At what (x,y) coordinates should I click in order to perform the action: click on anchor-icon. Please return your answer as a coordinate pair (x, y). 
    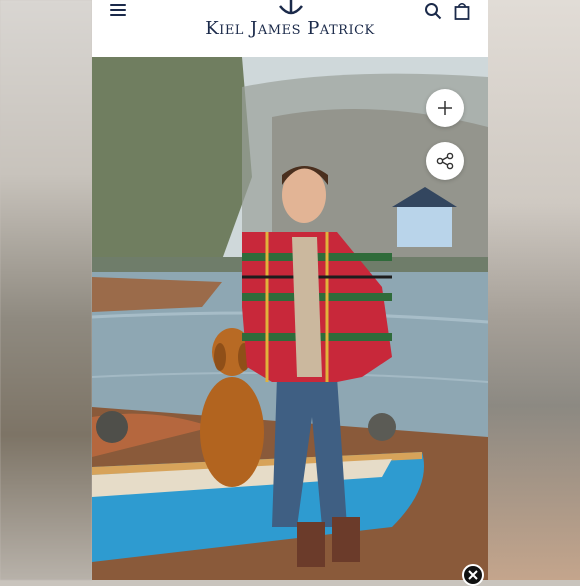
    Looking at the image, I should click on (291, 10).